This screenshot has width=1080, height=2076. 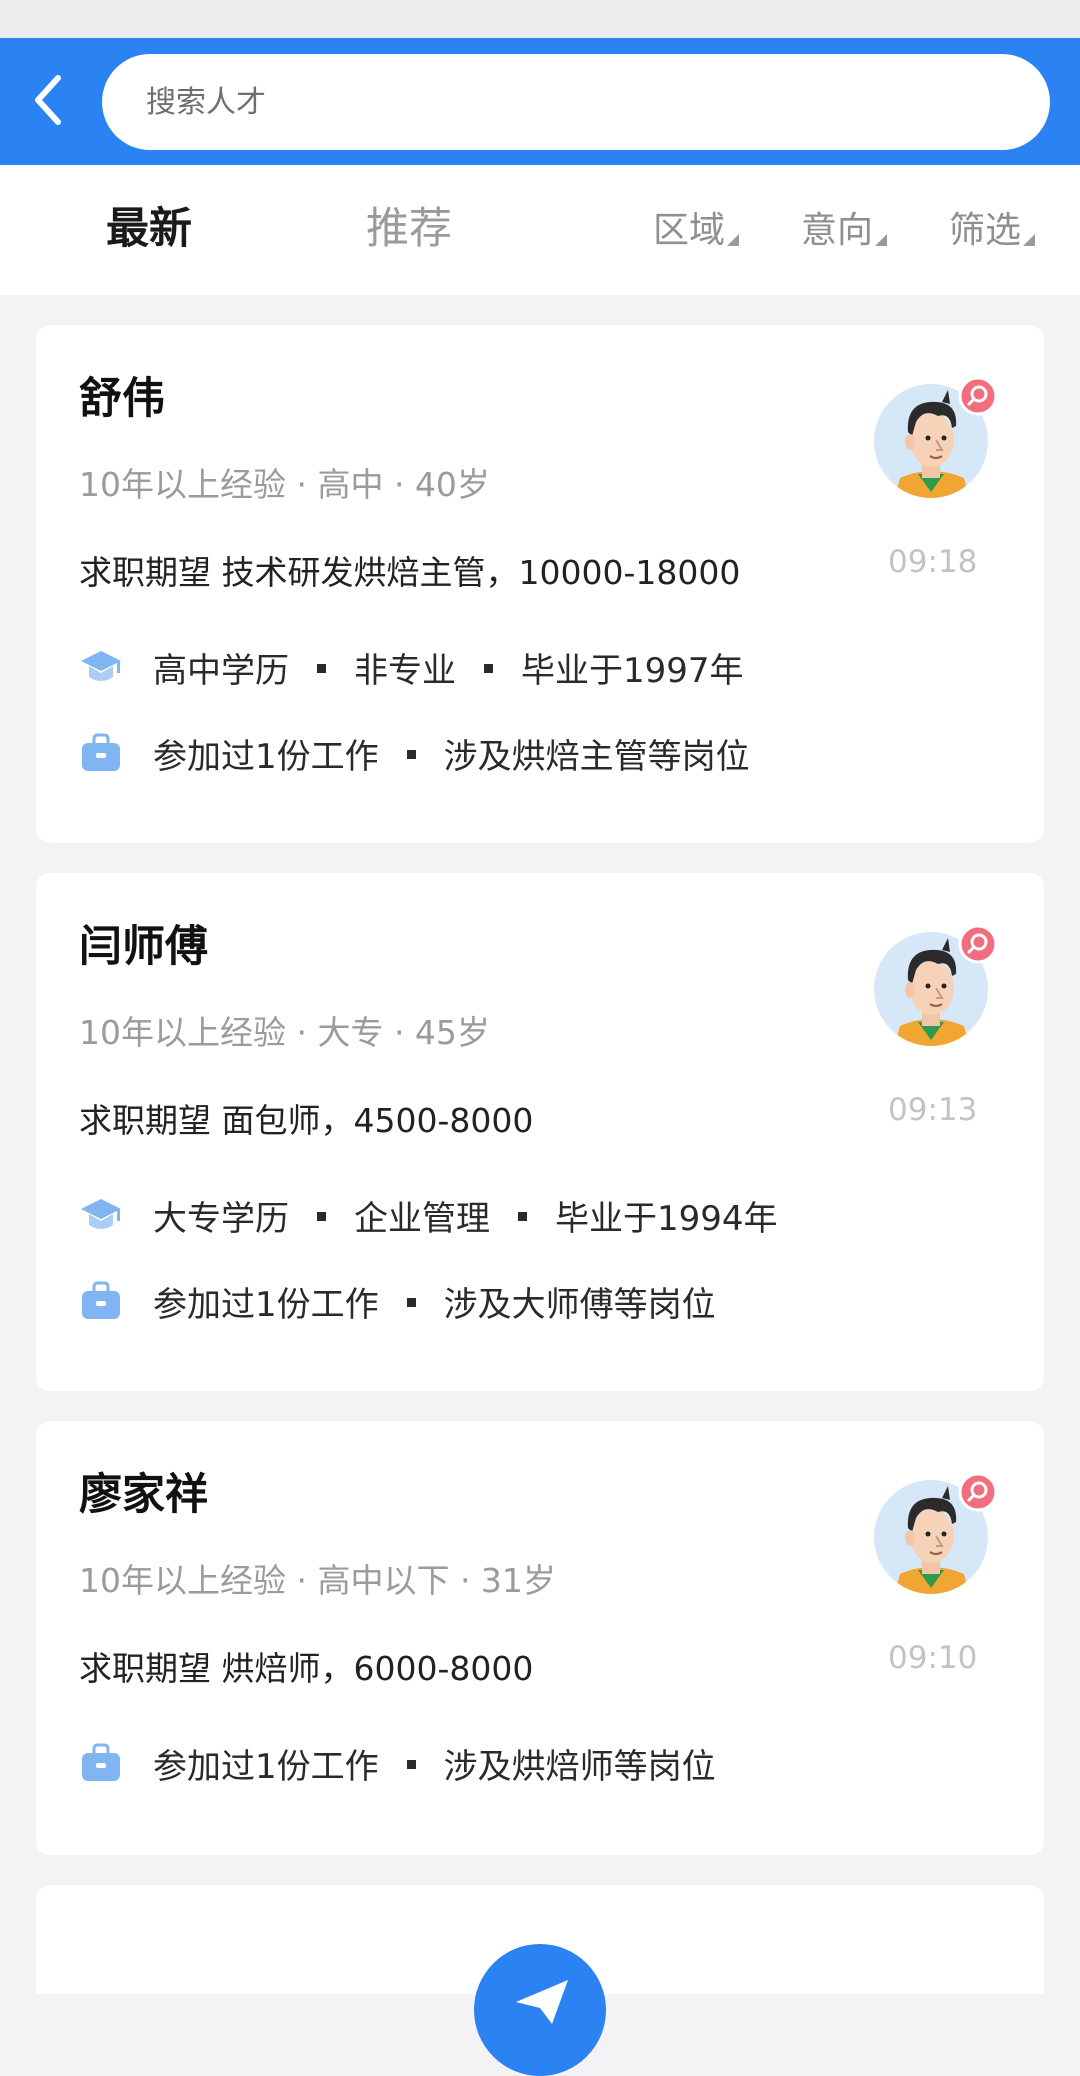 I want to click on update-time: 09:18, so click(x=933, y=562).